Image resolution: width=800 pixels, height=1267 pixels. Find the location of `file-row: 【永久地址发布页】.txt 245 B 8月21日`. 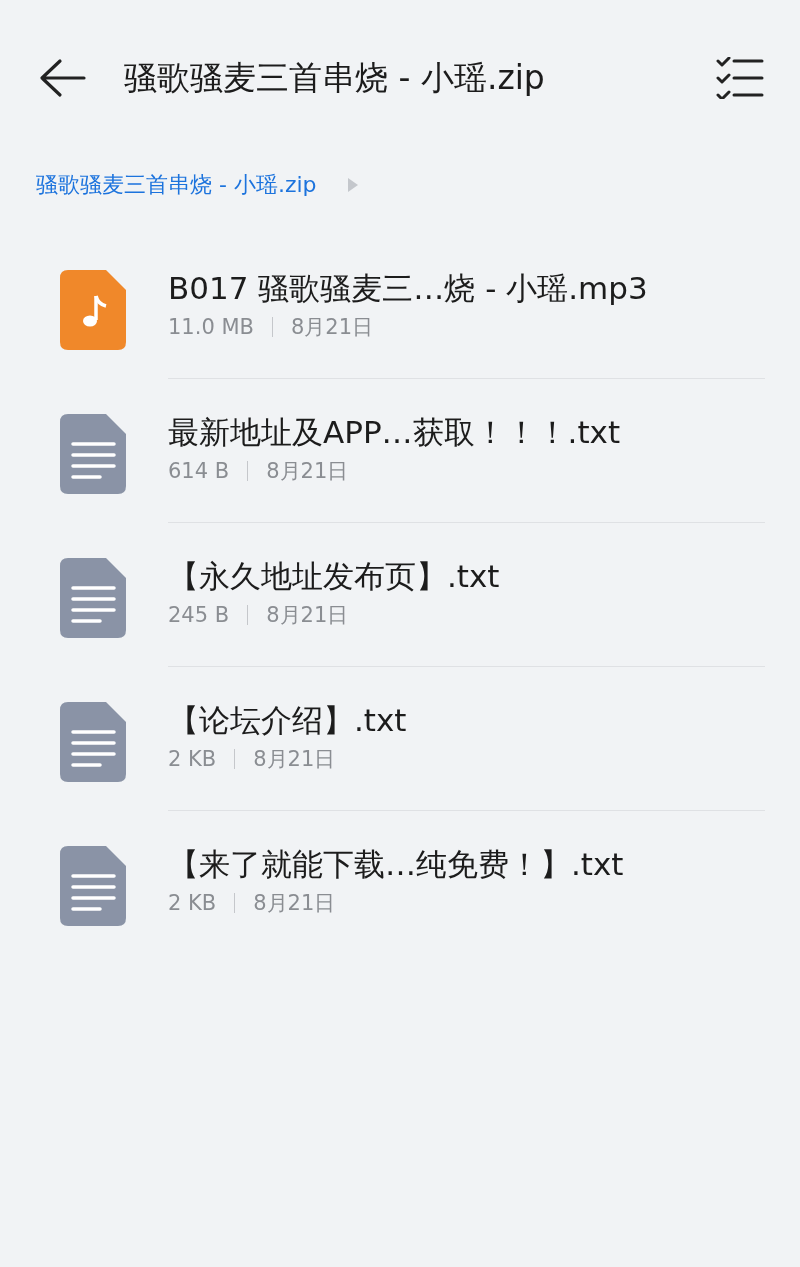

file-row: 【永久地址发布页】.txt 245 B 8月21日 is located at coordinates (400, 630).